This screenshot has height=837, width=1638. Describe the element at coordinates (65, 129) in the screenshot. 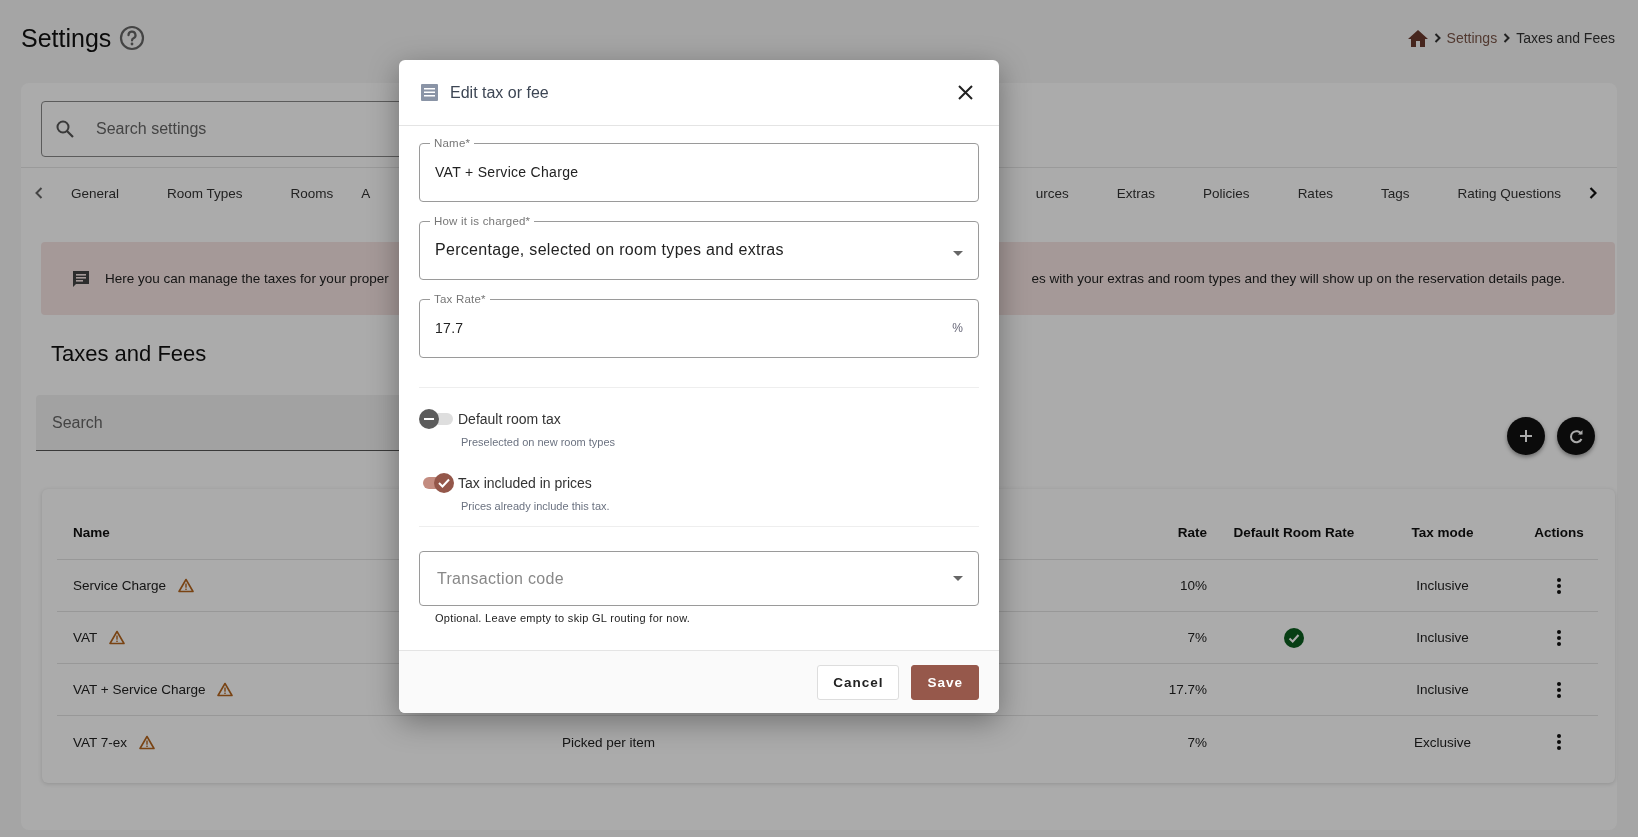

I see `search-icon` at that location.